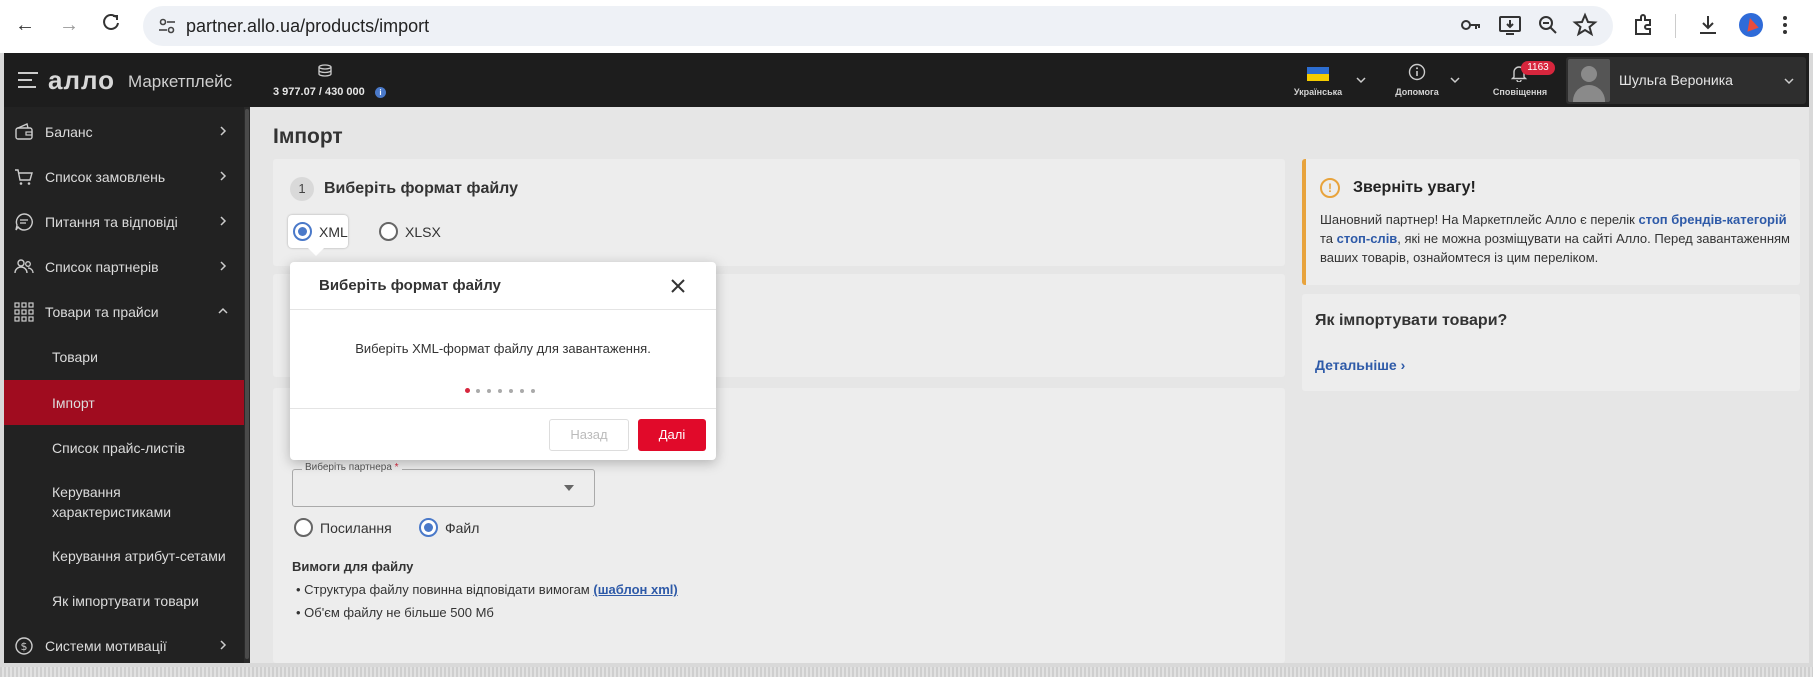 The image size is (1813, 677). I want to click on allo-logo: алло, so click(81, 80).